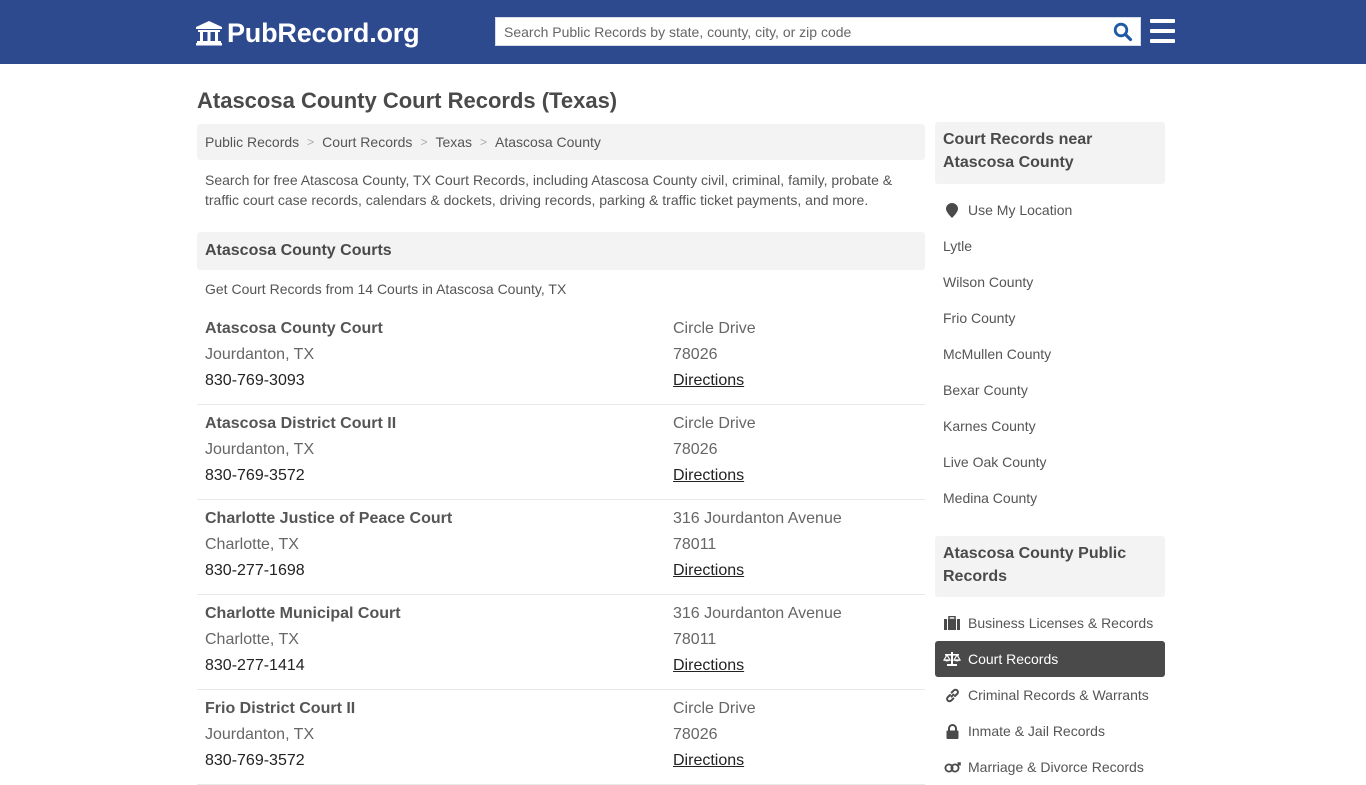  I want to click on search-icon, so click(1123, 31).